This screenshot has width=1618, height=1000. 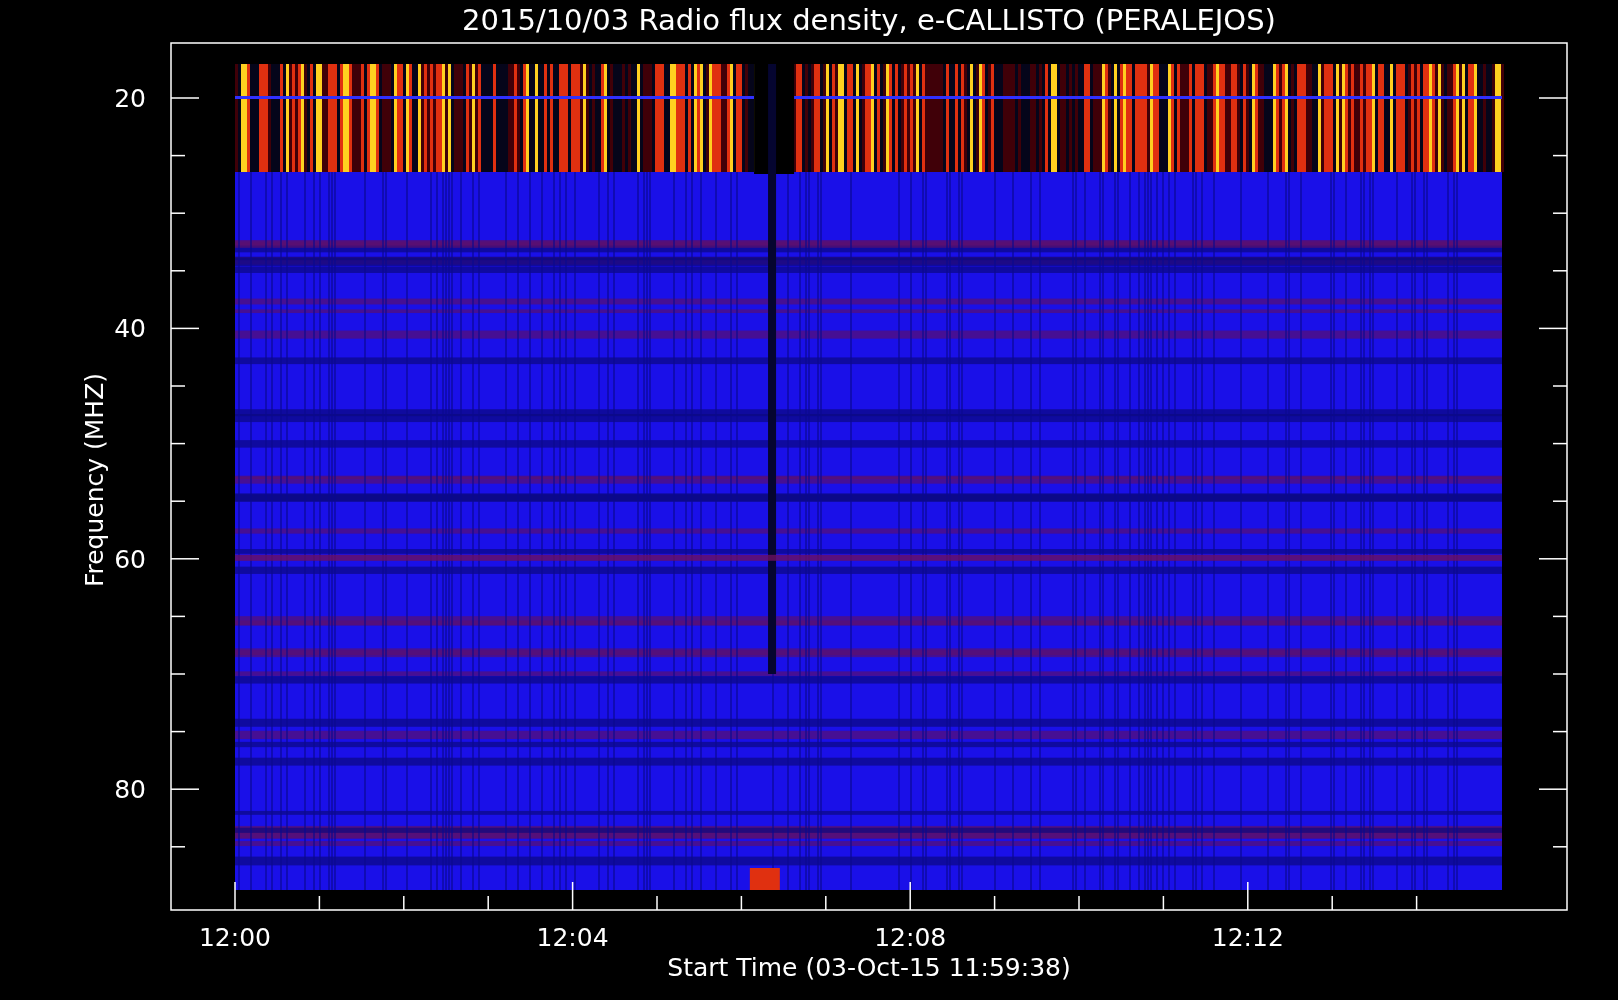 What do you see at coordinates (869, 20) in the screenshot?
I see `chart-title: 2015/10/03 Radio flux density, e-CALLISTO (PERALEJOS)` at bounding box center [869, 20].